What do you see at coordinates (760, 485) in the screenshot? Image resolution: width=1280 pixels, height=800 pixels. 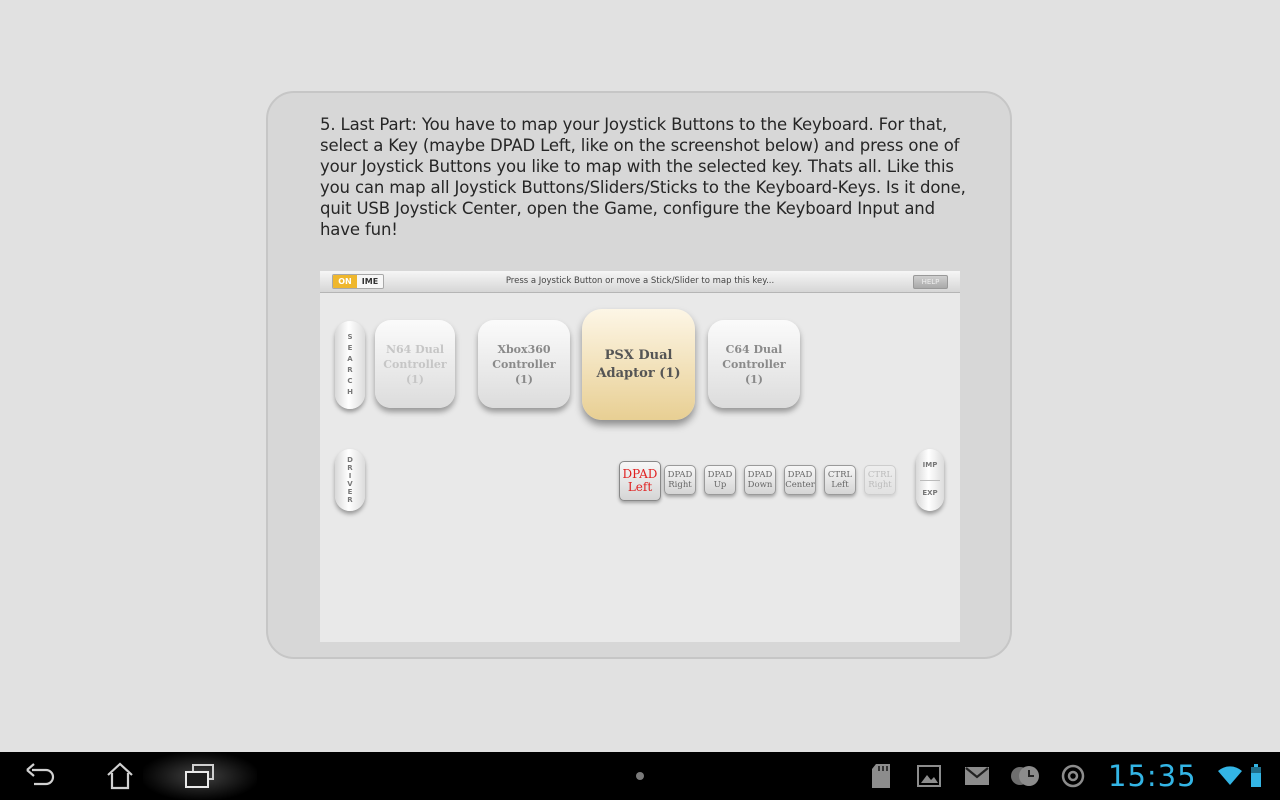 I see `key-label-line: Down` at bounding box center [760, 485].